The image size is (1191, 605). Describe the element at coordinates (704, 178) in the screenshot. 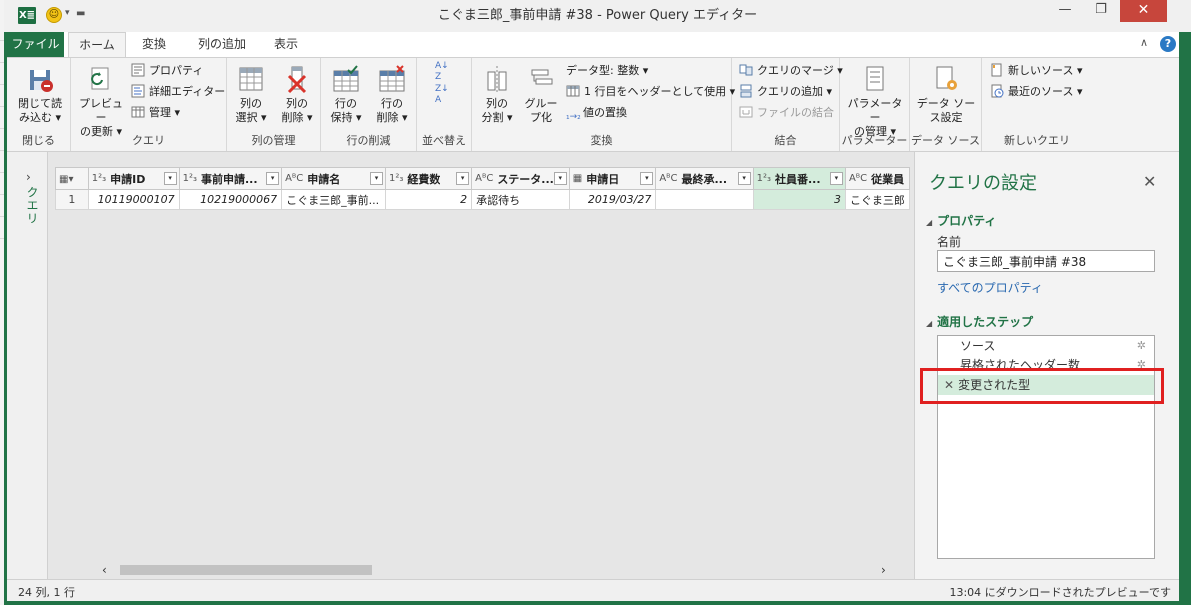

I see `column-header: AᴮC 最終承... ▾` at that location.